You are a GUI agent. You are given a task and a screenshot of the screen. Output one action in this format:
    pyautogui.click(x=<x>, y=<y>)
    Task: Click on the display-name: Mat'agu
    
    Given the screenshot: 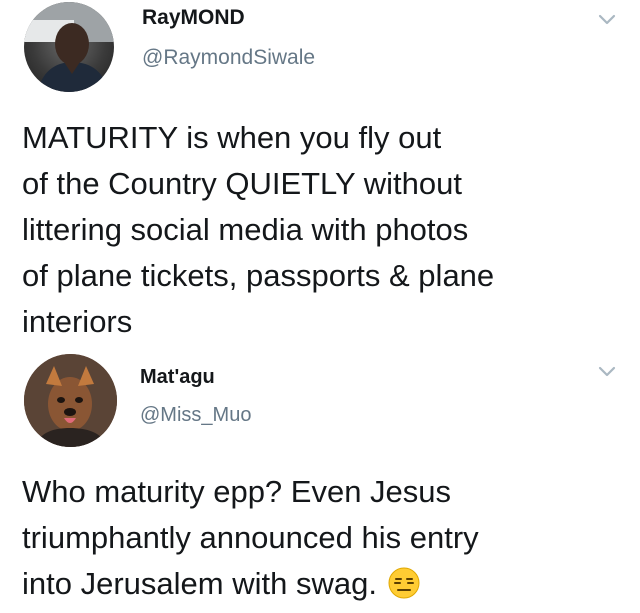 What is the action you would take?
    pyautogui.click(x=177, y=377)
    